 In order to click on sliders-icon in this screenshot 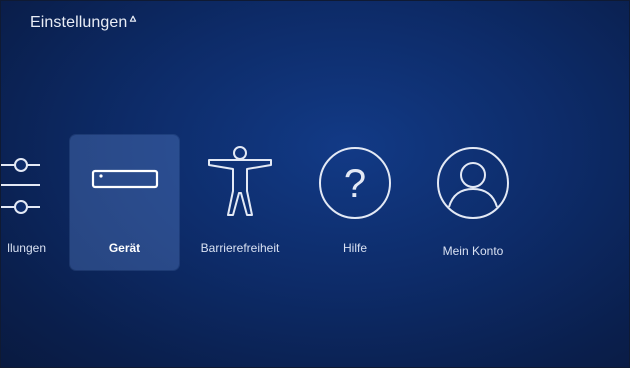, I will do `click(20, 186)`.